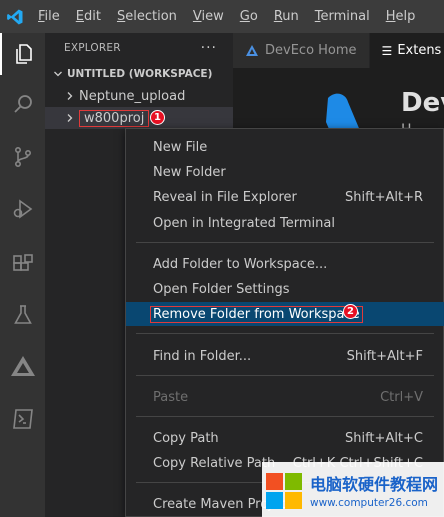 The image size is (444, 517). Describe the element at coordinates (132, 96) in the screenshot. I see `folder-label: Neptune_upload` at that location.